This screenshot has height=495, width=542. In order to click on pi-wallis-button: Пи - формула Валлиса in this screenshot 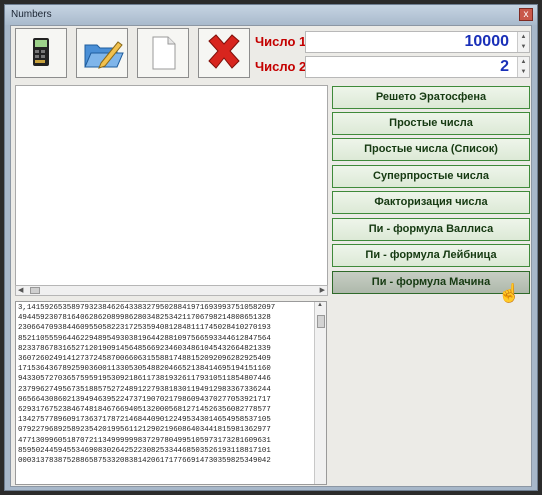, I will do `click(431, 229)`.